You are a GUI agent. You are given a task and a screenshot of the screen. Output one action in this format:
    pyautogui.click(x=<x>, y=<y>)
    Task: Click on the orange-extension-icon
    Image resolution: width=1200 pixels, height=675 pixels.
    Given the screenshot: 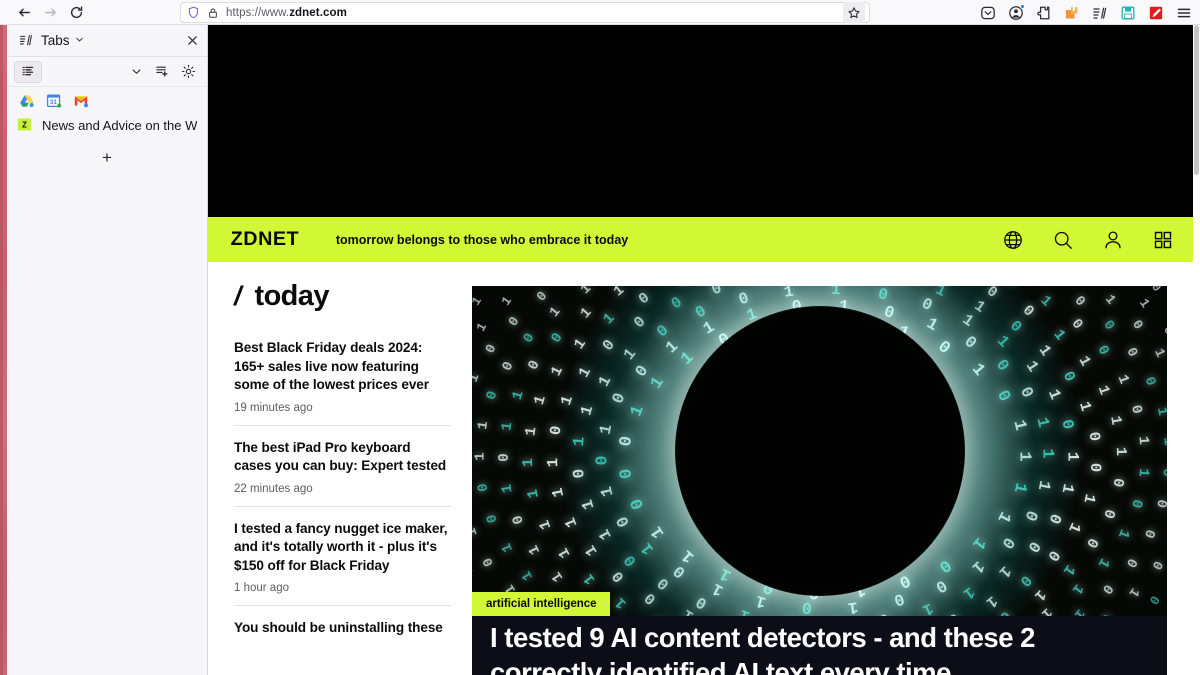 What is the action you would take?
    pyautogui.click(x=1071, y=12)
    